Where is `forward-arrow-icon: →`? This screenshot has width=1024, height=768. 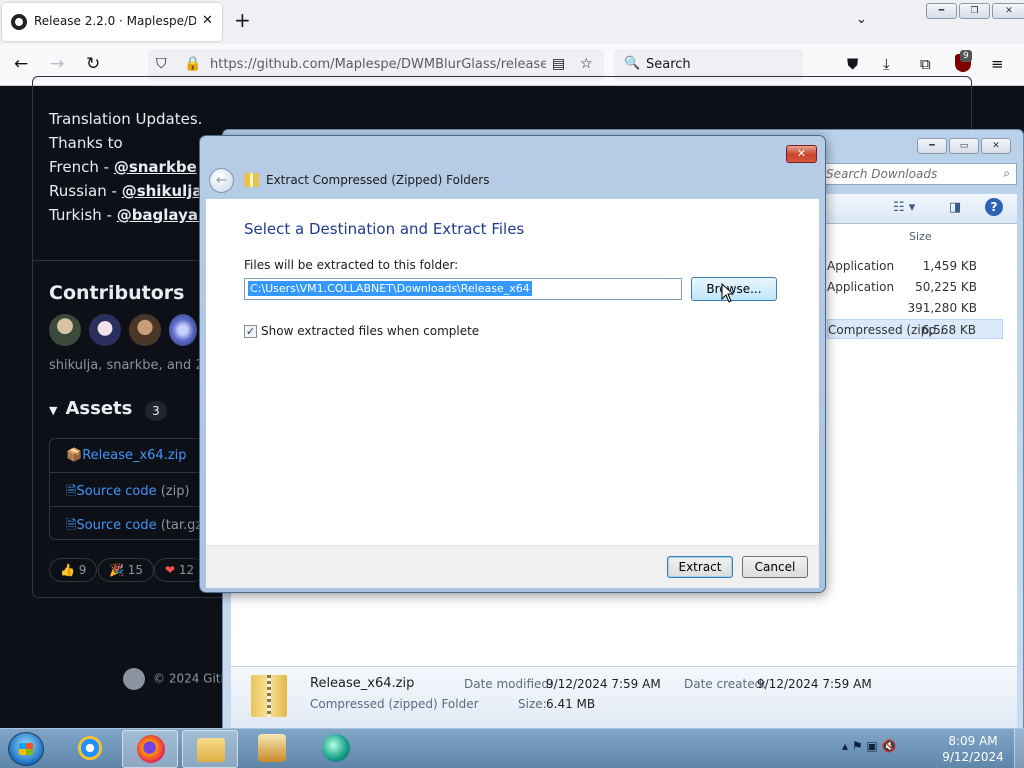
forward-arrow-icon: → is located at coordinates (57, 64).